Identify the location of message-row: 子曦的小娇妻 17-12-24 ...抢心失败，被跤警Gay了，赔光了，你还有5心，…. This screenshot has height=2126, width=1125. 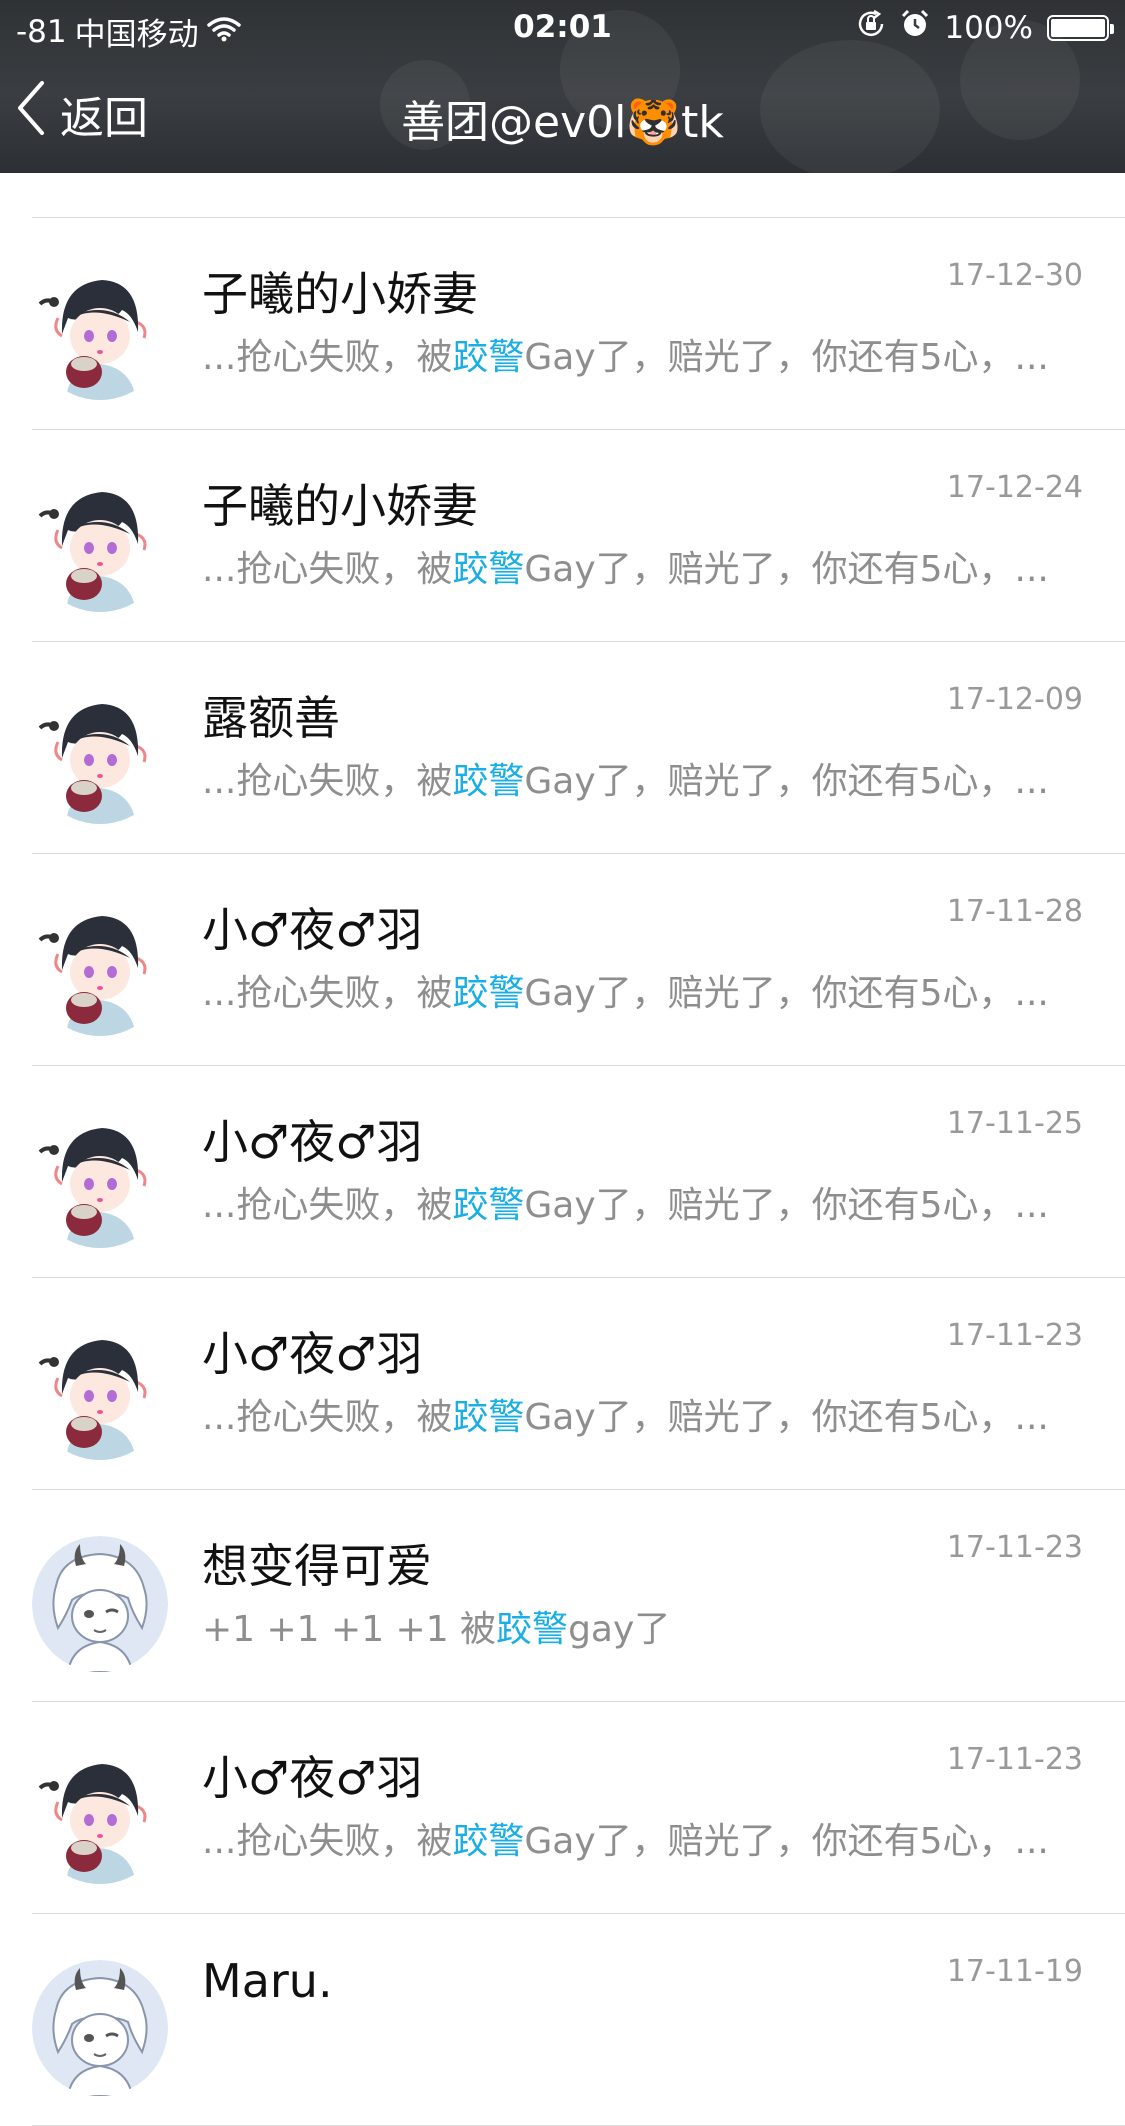
(562, 536).